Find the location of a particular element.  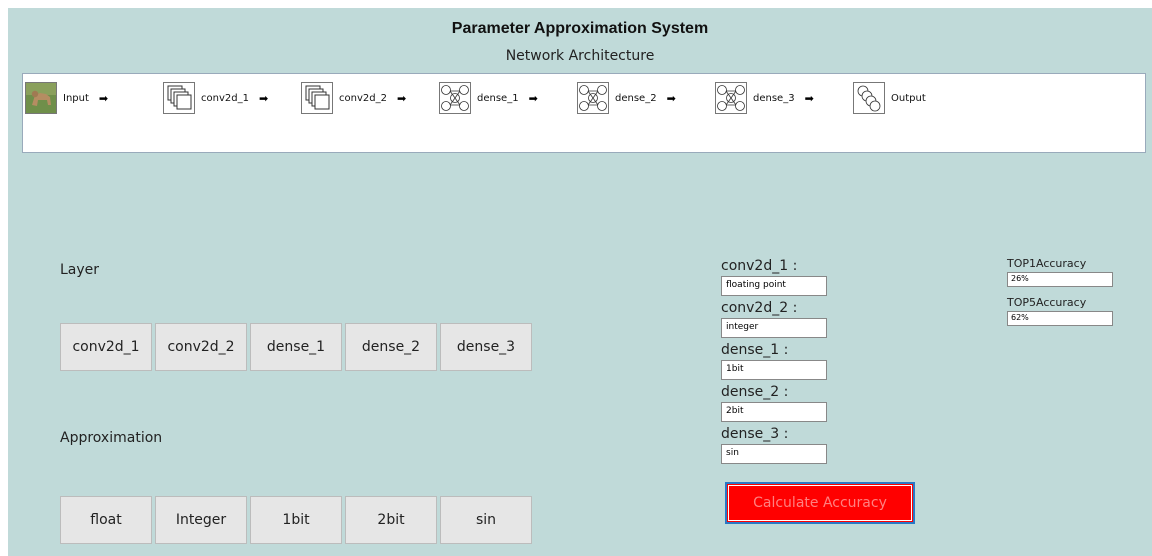

conv2d-1-setting-label: conv2d_1 : is located at coordinates (759, 266).